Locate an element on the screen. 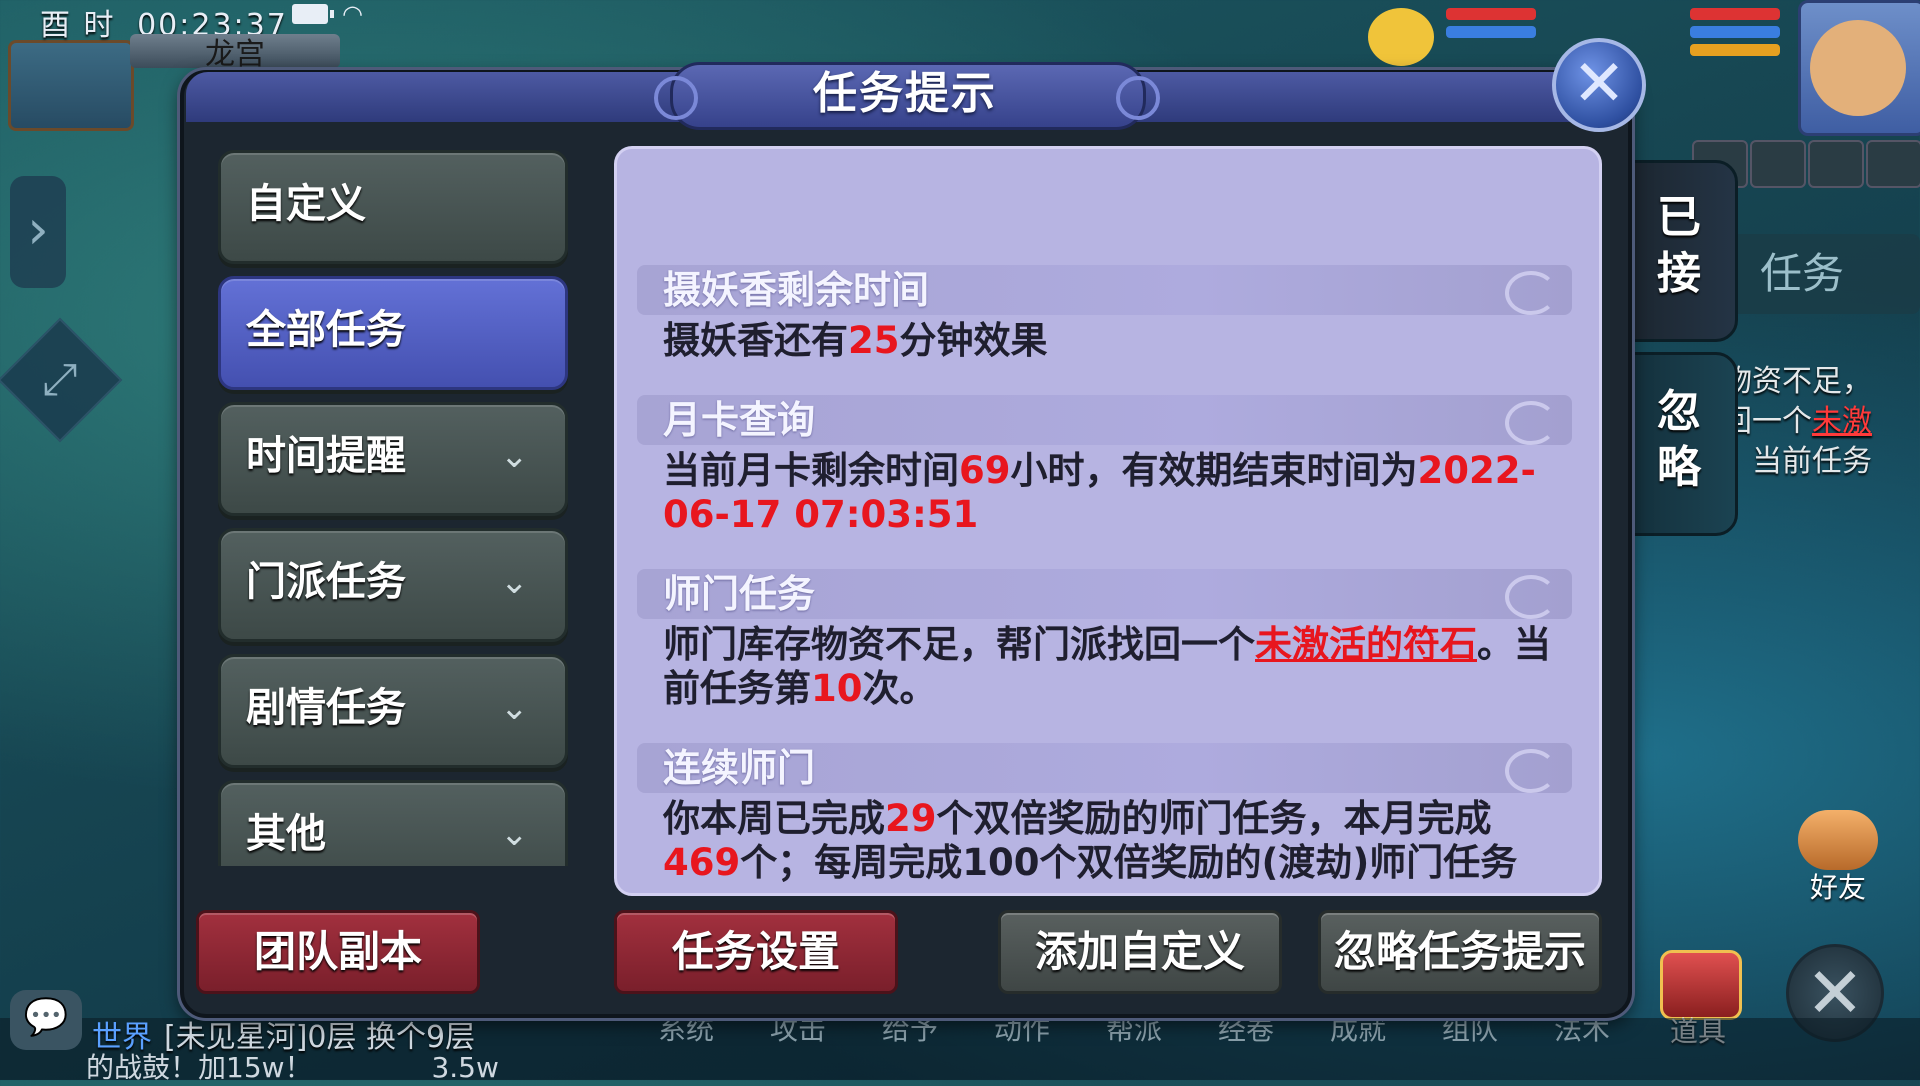  close-dialog-button: ✕ is located at coordinates (1599, 85).